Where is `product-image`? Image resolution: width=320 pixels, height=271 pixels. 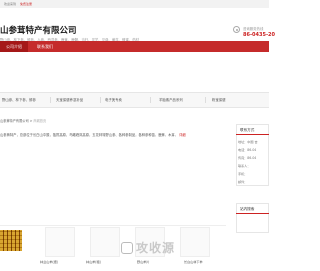
product-image is located at coordinates (11, 240).